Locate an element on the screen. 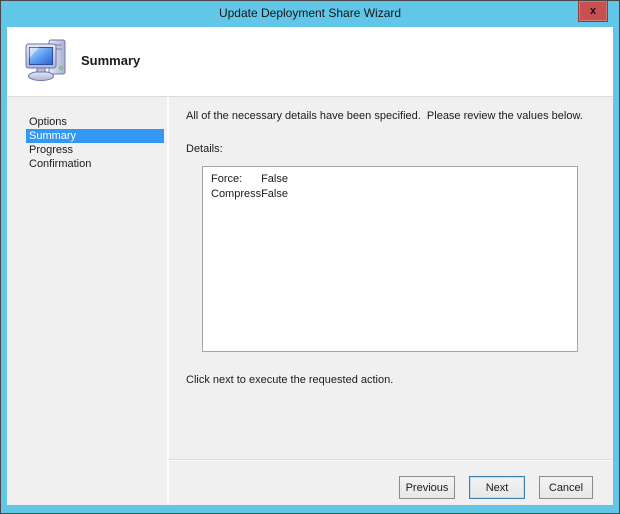 The width and height of the screenshot is (620, 514). sidebar-item-confirmation: Confirmation is located at coordinates (95, 164).